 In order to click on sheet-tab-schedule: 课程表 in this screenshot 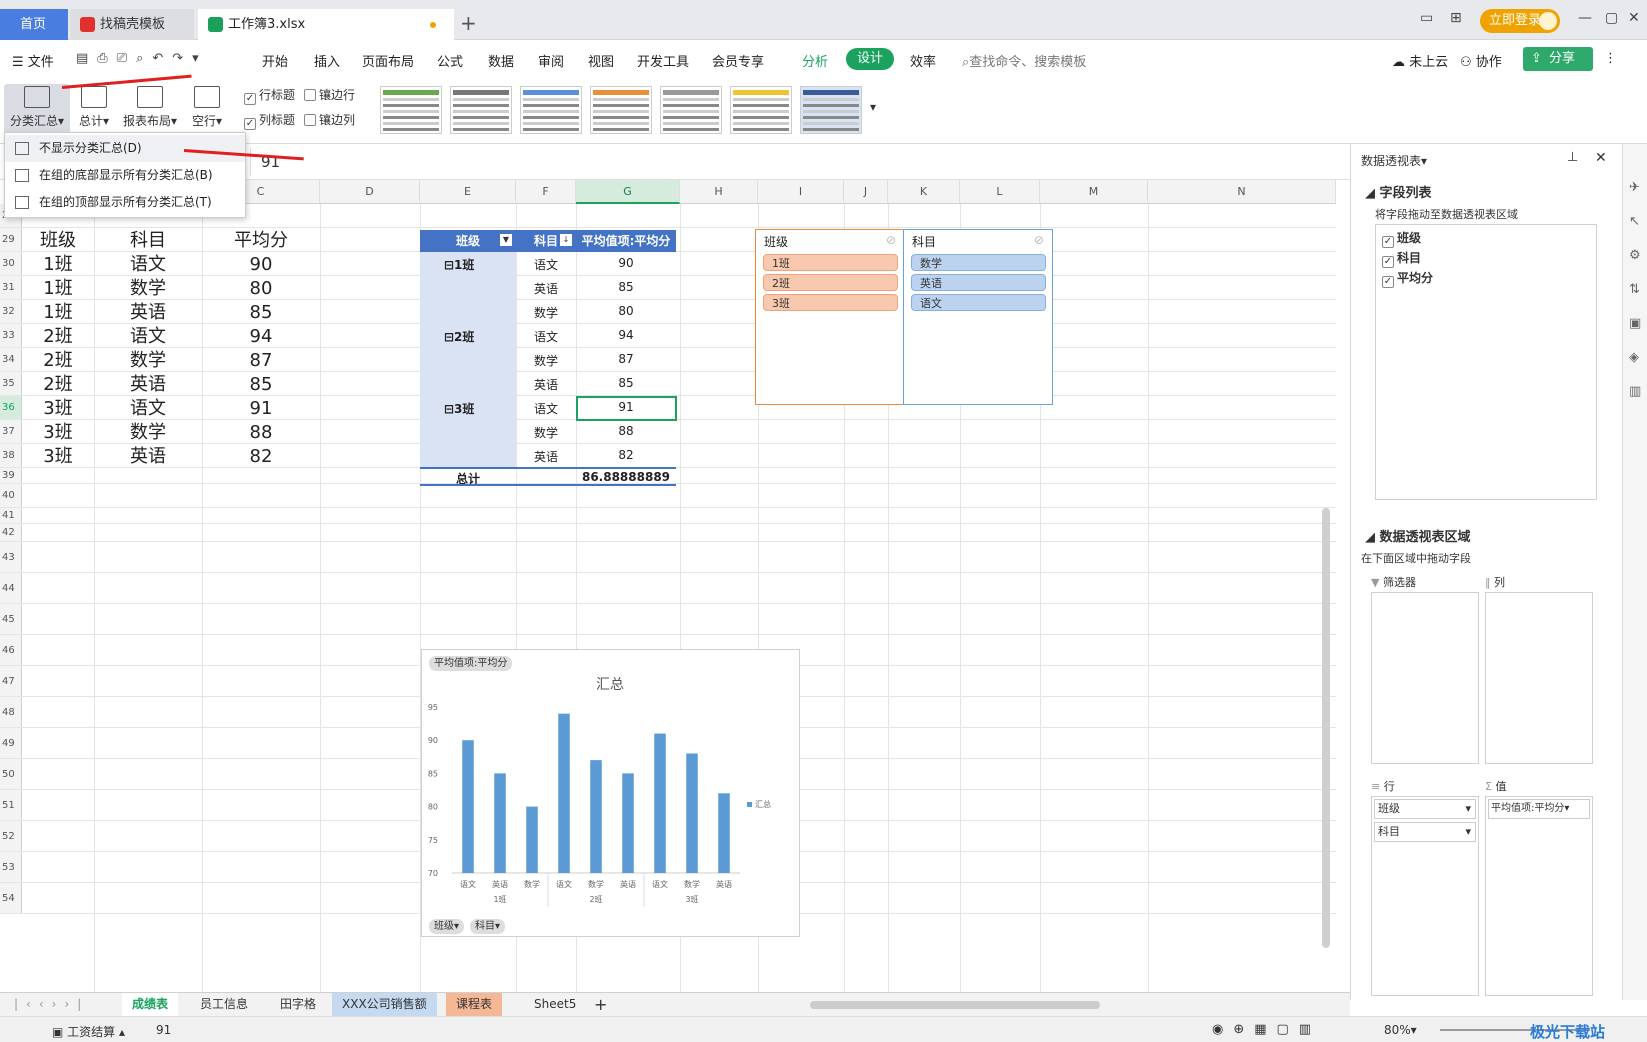, I will do `click(474, 1004)`.